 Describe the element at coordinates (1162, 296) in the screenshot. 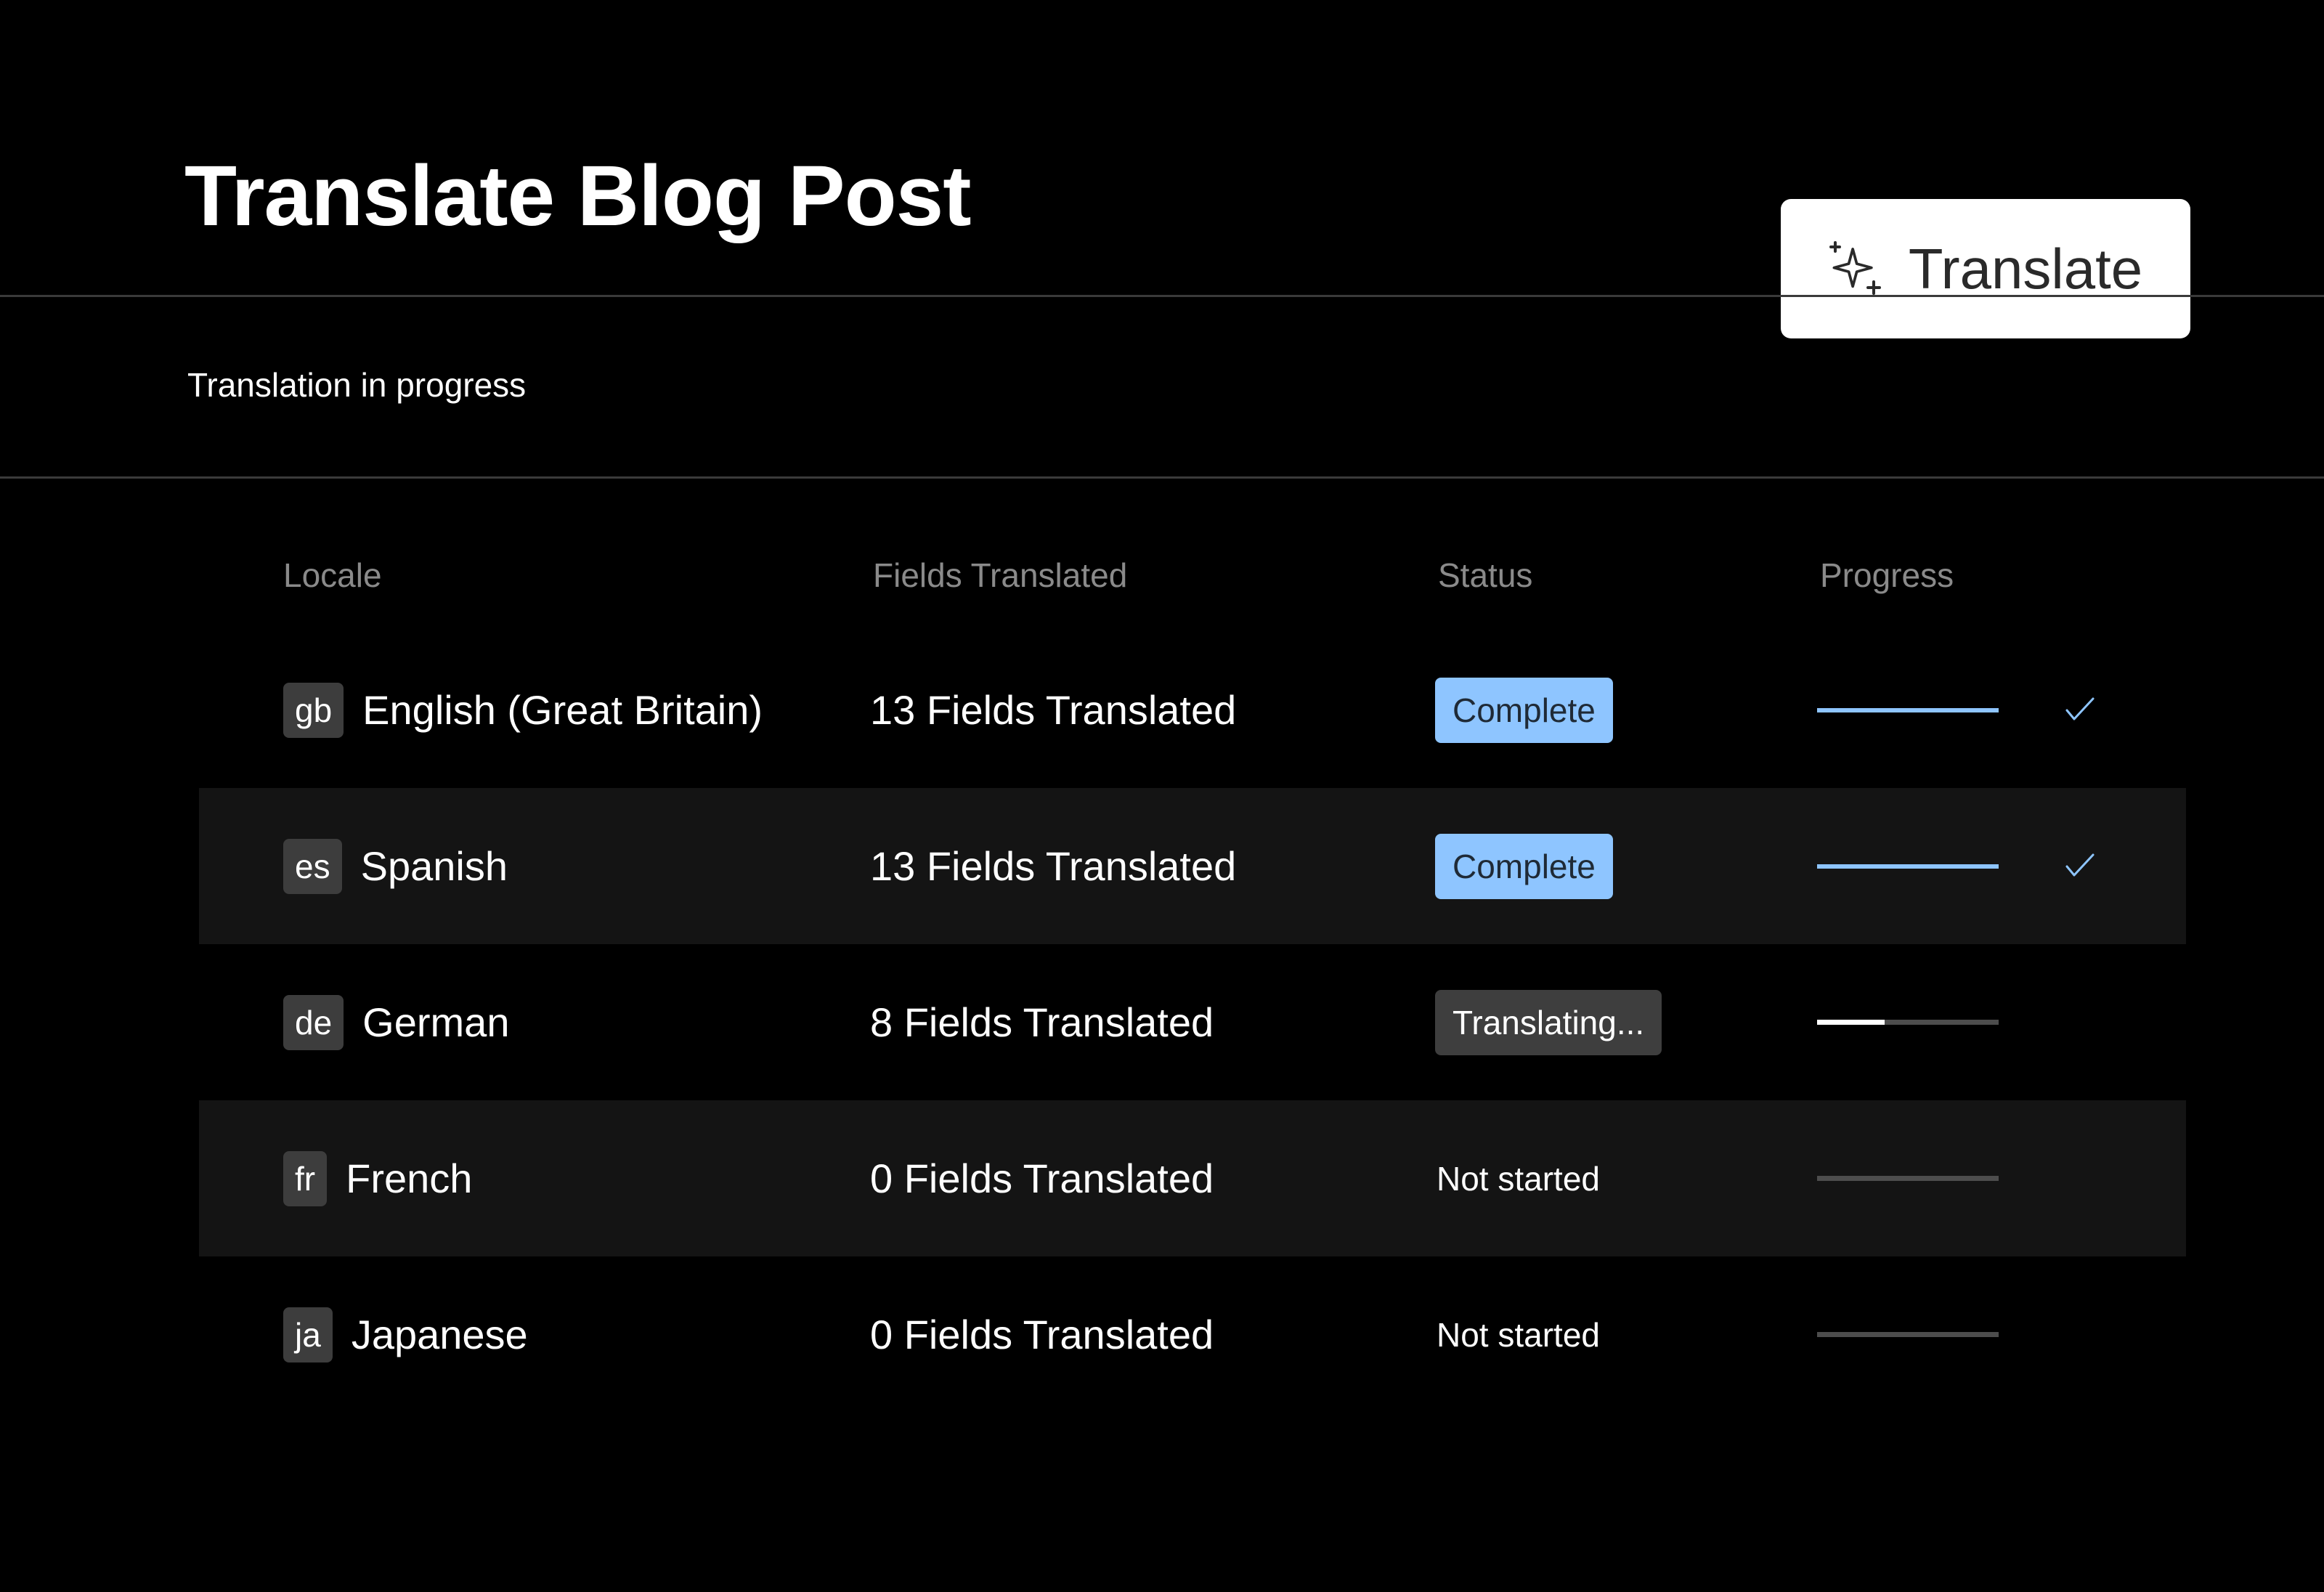

I see `header-divider` at that location.